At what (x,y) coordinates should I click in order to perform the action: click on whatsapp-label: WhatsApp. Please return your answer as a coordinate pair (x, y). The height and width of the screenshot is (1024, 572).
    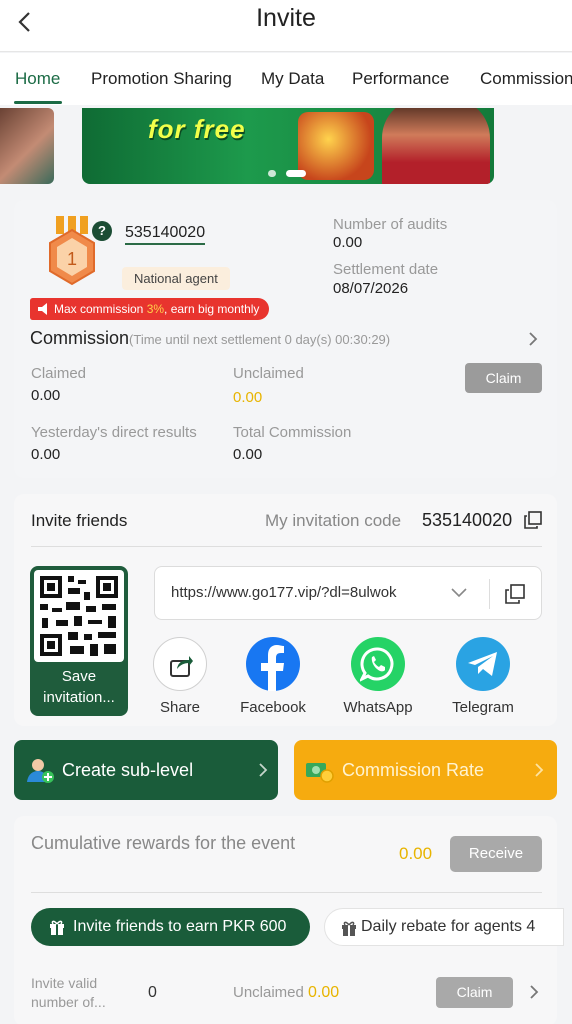
    Looking at the image, I should click on (378, 707).